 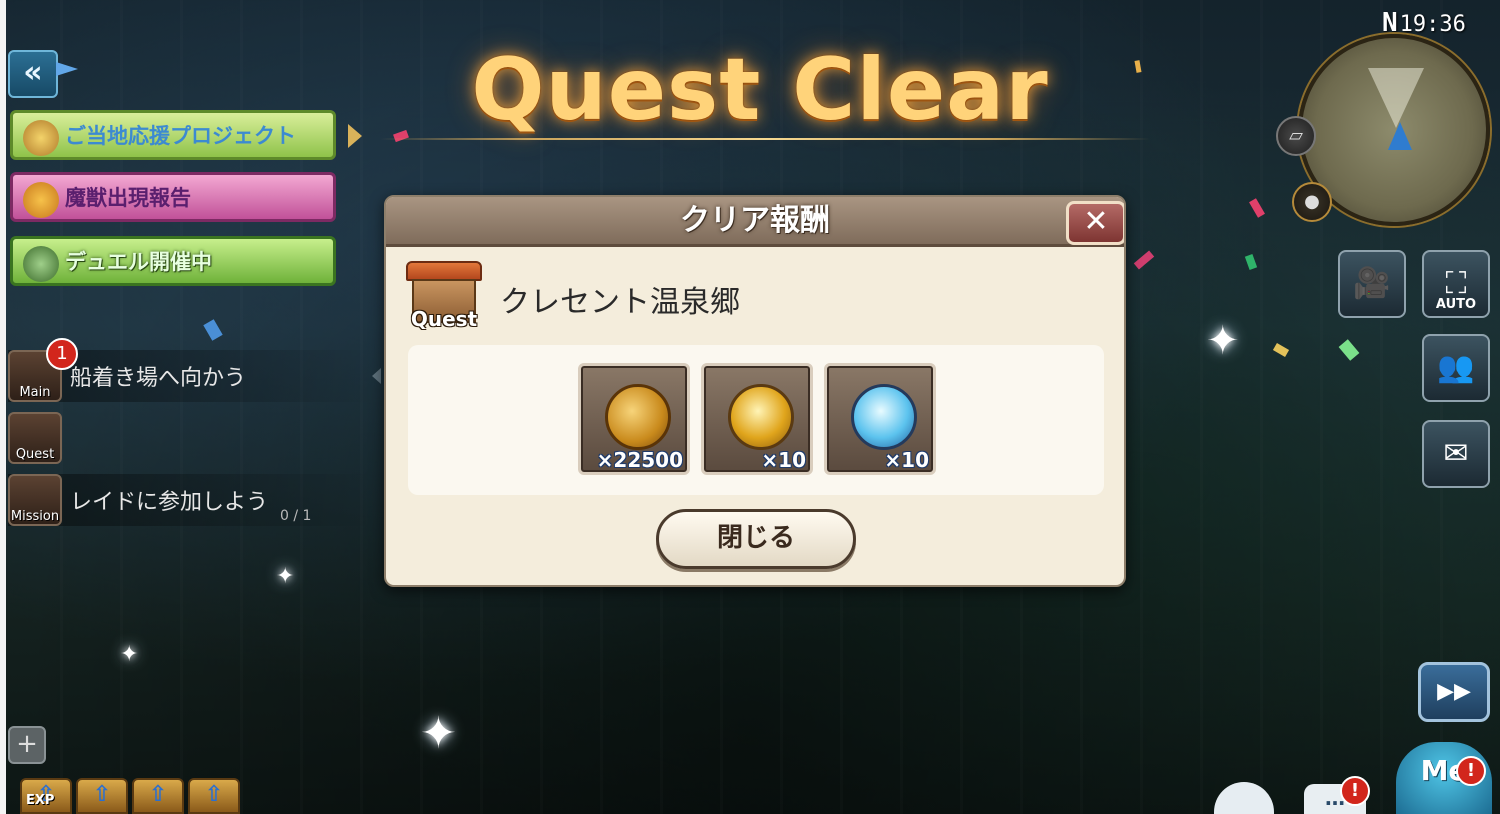 I want to click on task-text: 船着き場へ向かう, so click(x=158, y=378).